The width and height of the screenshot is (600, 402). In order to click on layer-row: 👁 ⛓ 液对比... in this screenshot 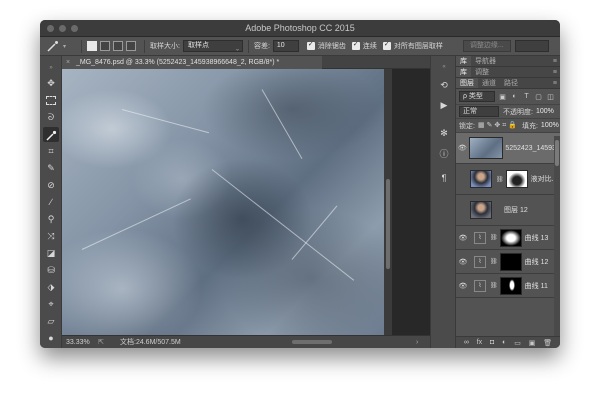, I will do `click(508, 179)`.